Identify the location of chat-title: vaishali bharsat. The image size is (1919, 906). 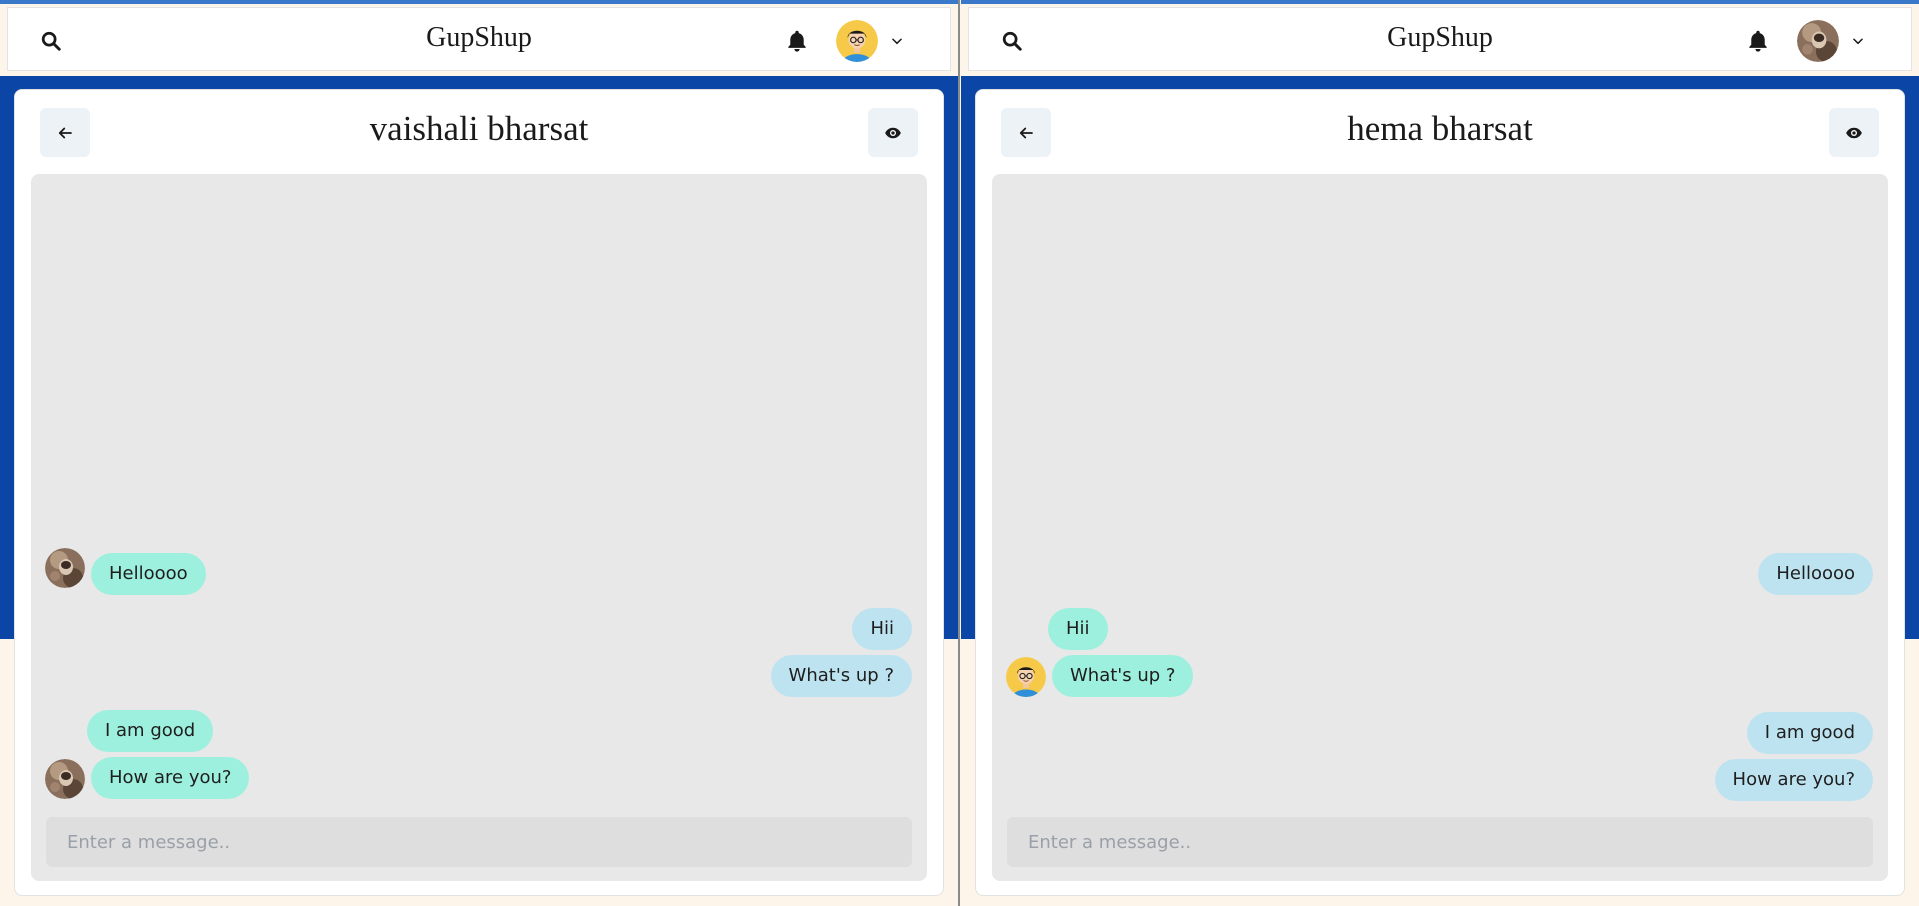
(479, 128).